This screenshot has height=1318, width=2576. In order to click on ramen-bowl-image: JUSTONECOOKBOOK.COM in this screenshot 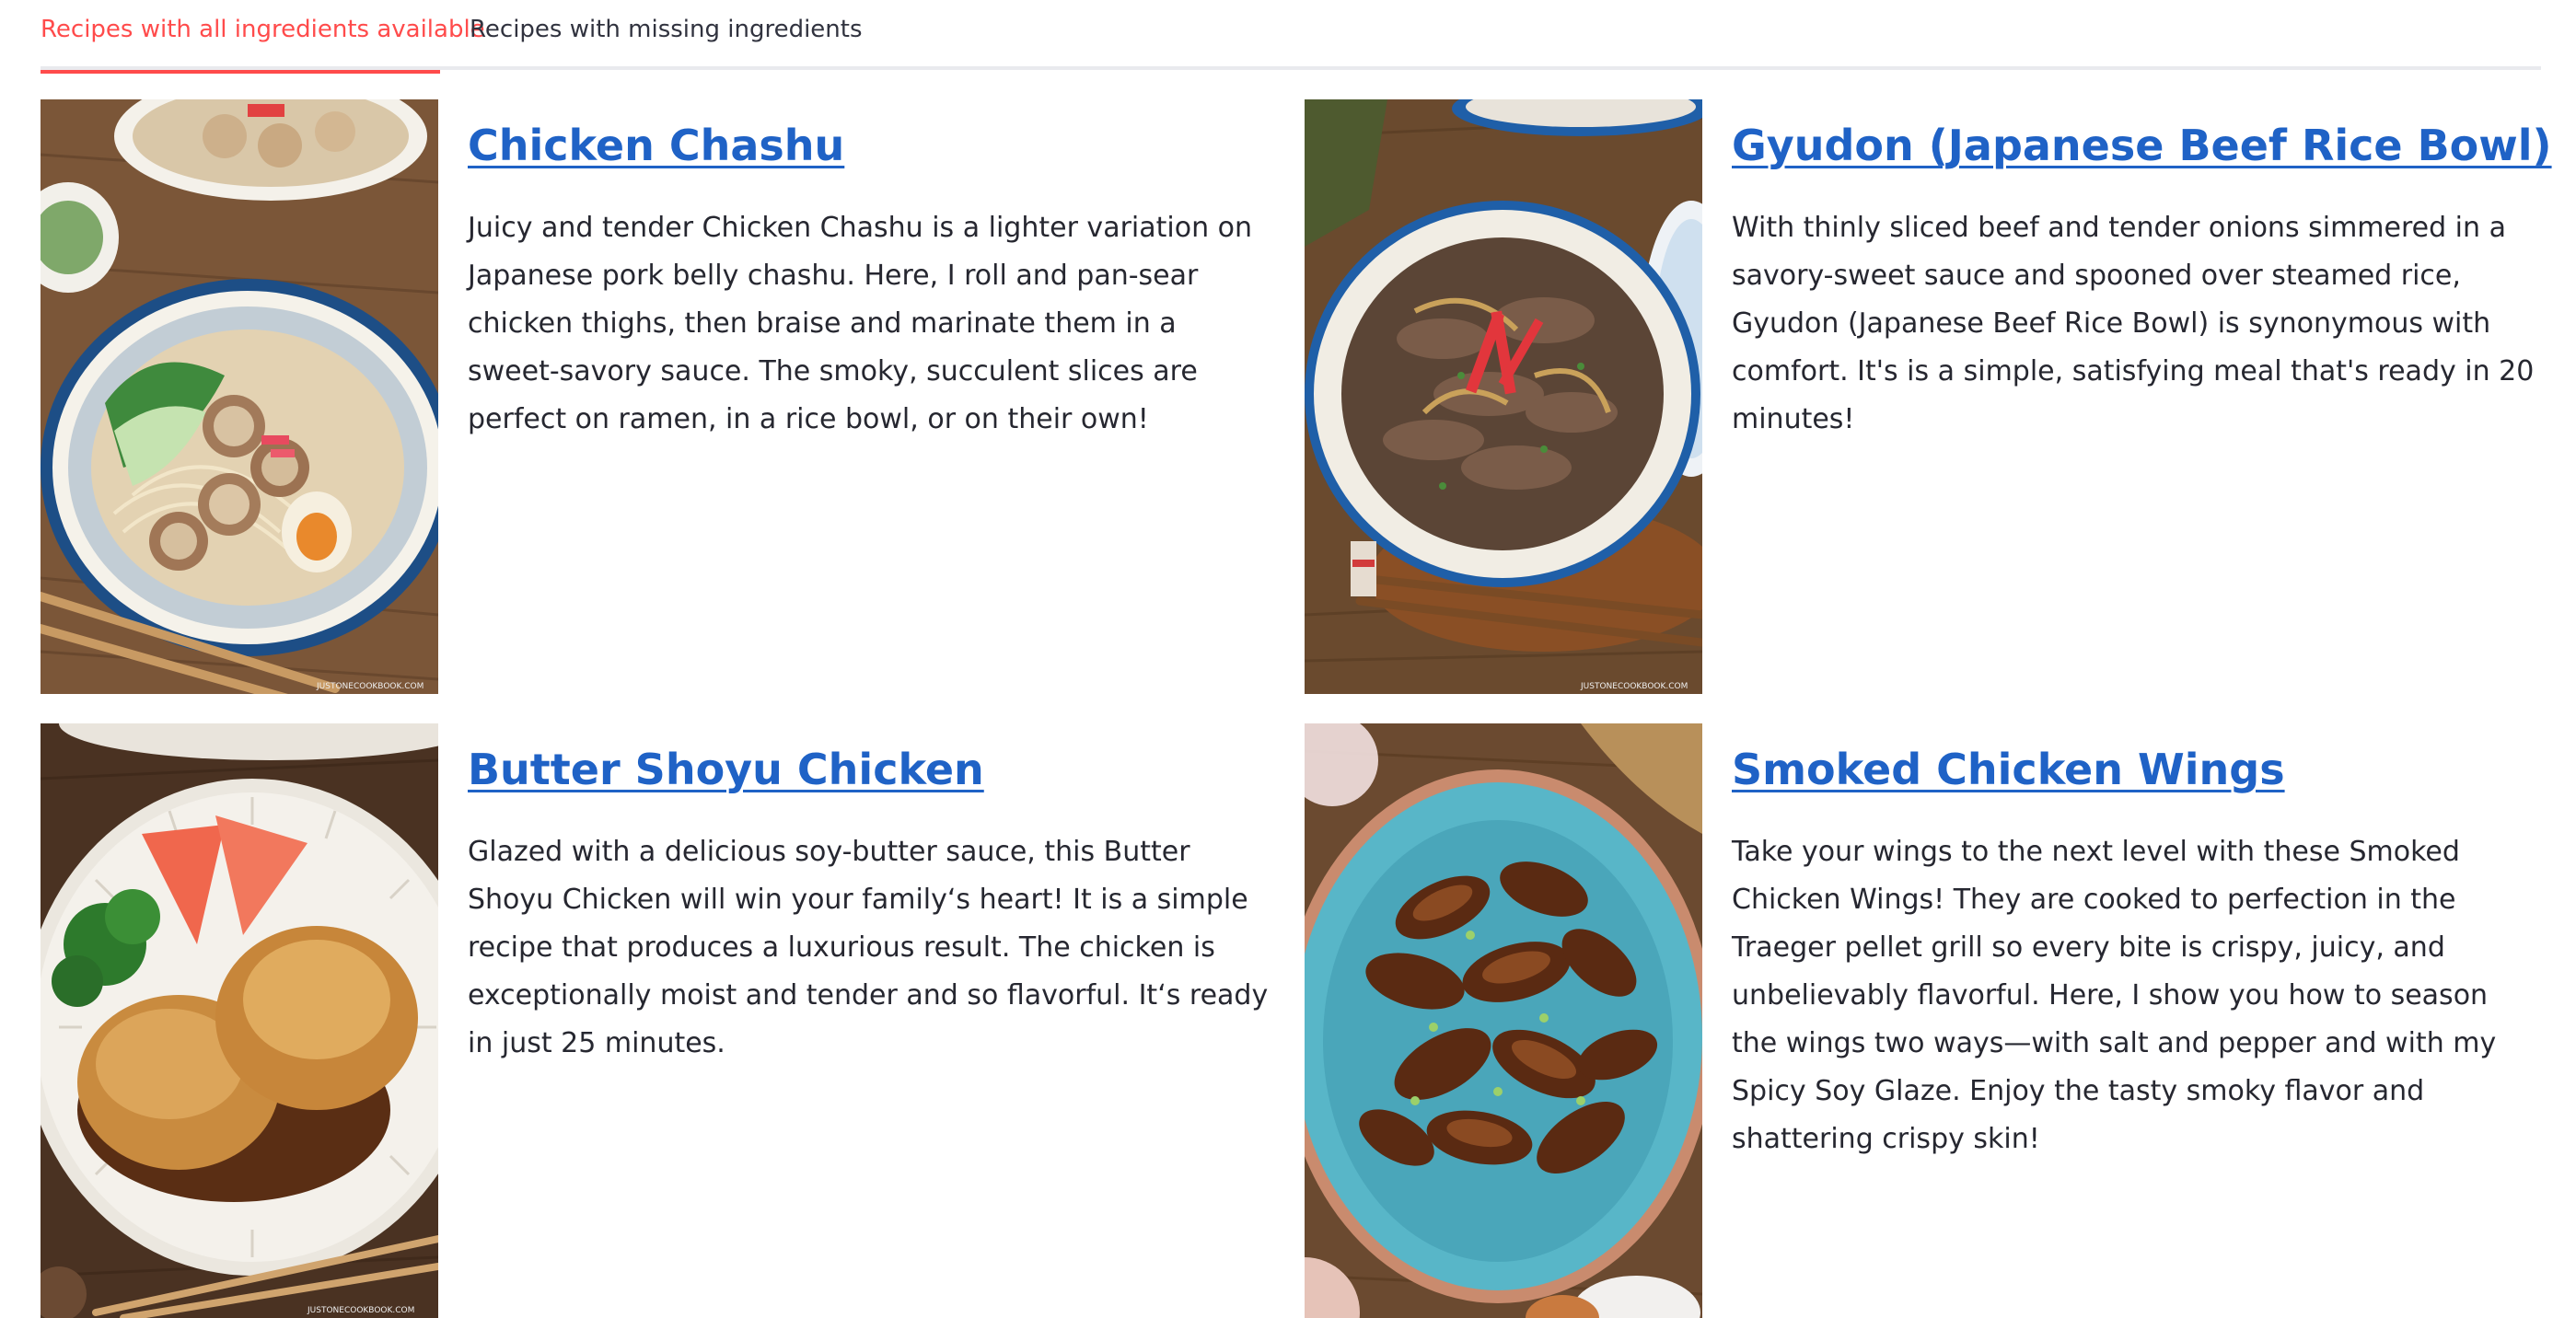, I will do `click(239, 396)`.